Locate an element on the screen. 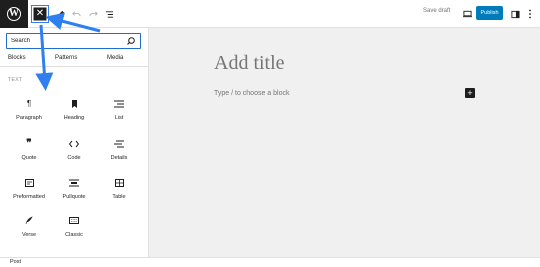 Image resolution: width=540 pixels, height=267 pixels. wordpress-logo-icon: W is located at coordinates (14, 14).